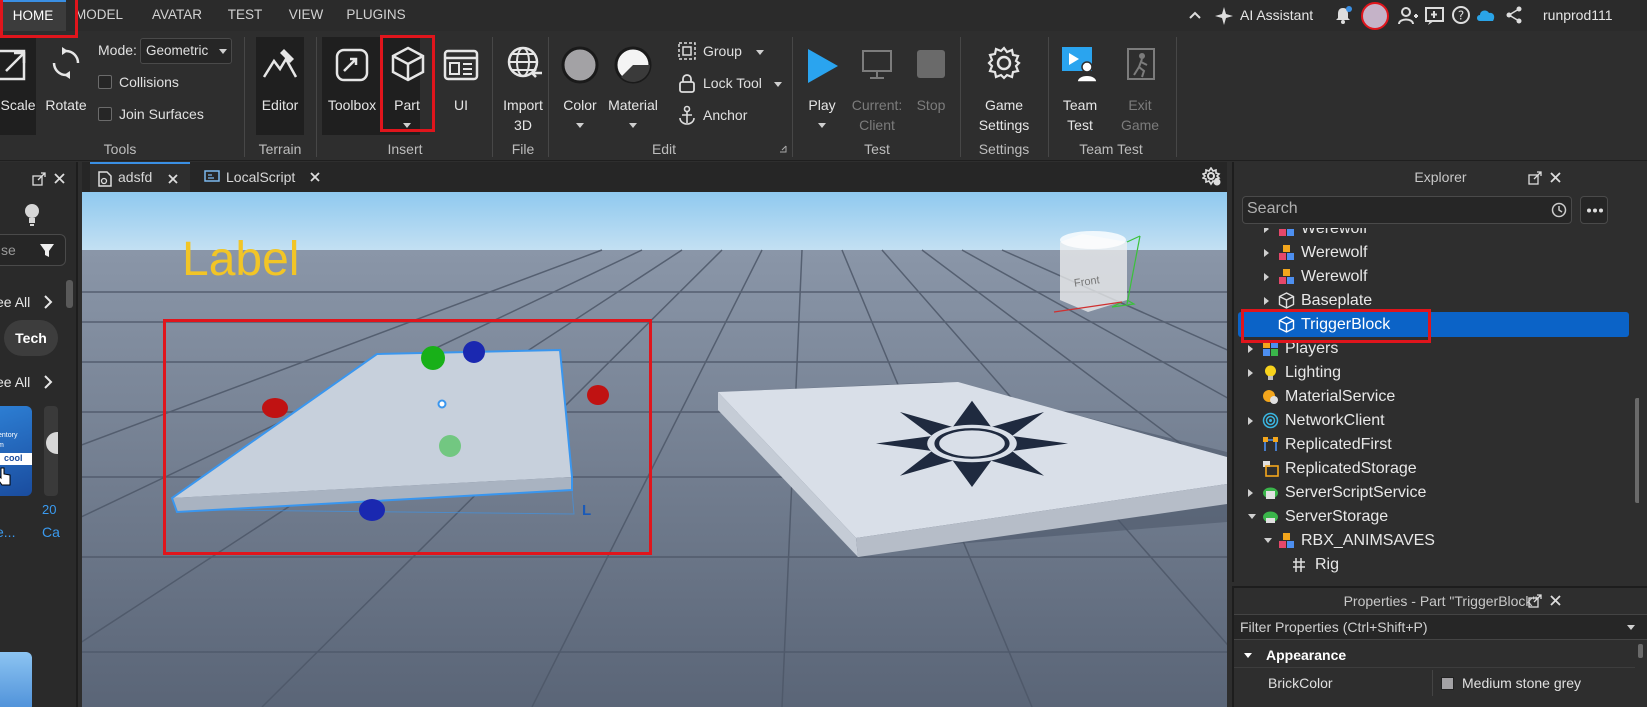  What do you see at coordinates (1431, 492) in the screenshot?
I see `tree-item-serverscriptservice: ServerScriptService` at bounding box center [1431, 492].